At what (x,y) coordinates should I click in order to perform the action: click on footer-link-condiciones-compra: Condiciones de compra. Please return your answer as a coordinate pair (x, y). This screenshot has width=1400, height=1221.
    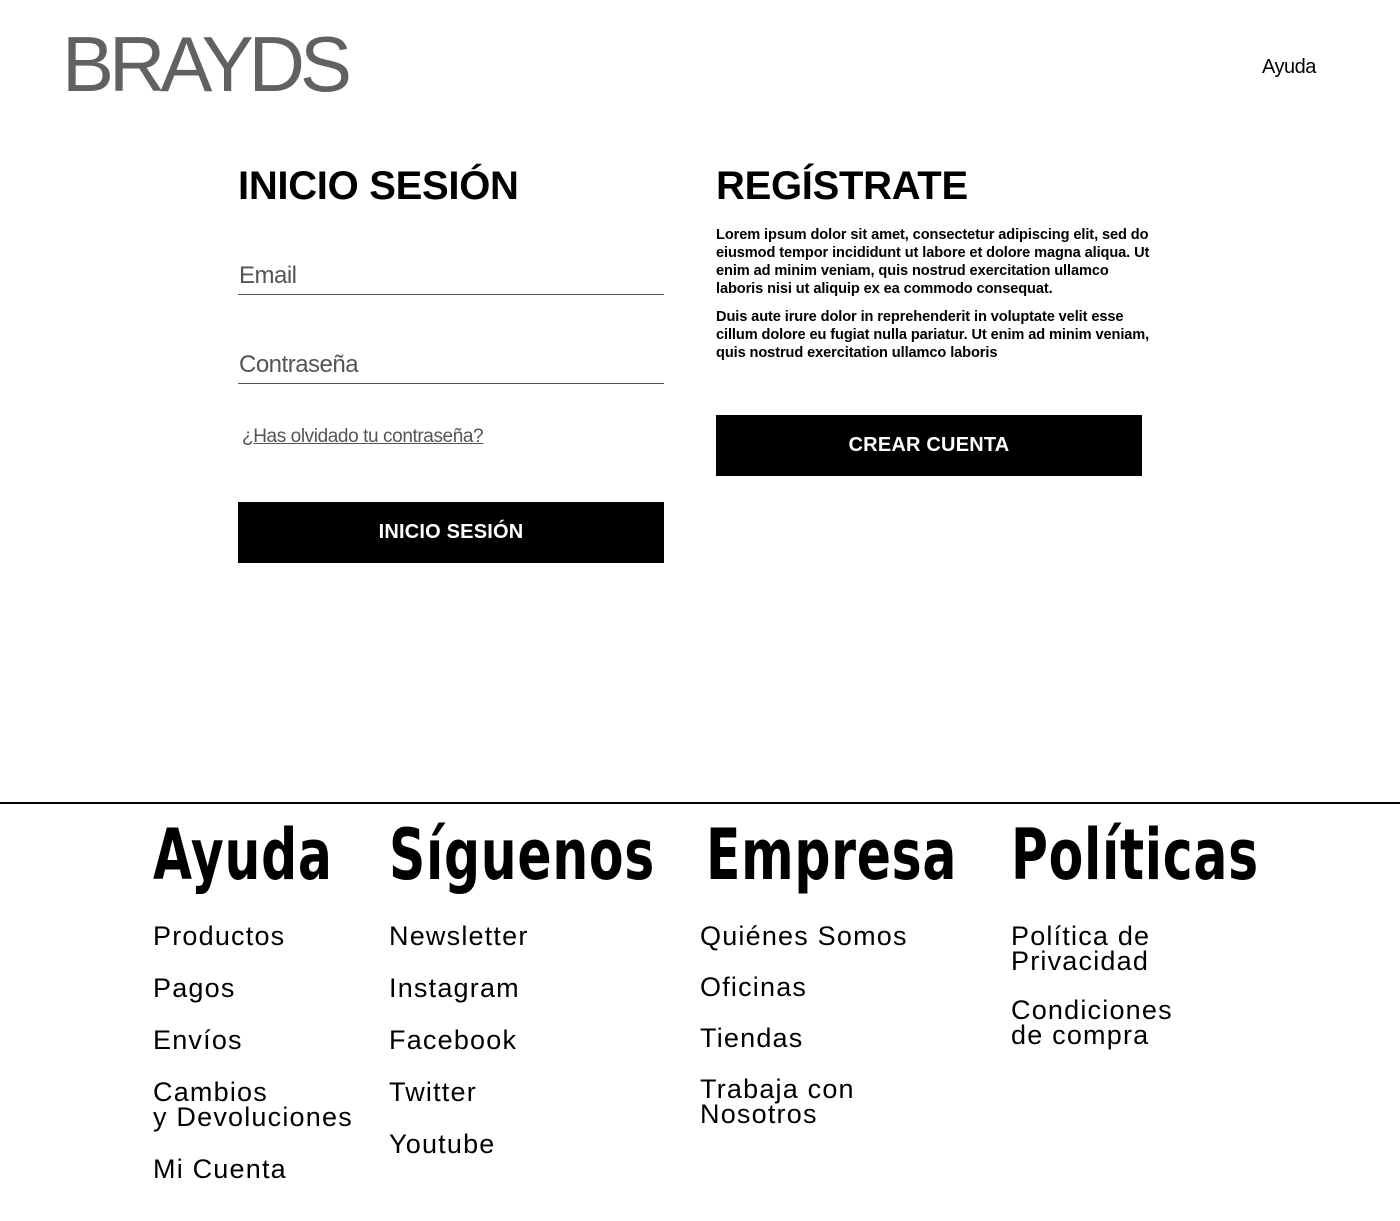
    Looking at the image, I should click on (1092, 1023).